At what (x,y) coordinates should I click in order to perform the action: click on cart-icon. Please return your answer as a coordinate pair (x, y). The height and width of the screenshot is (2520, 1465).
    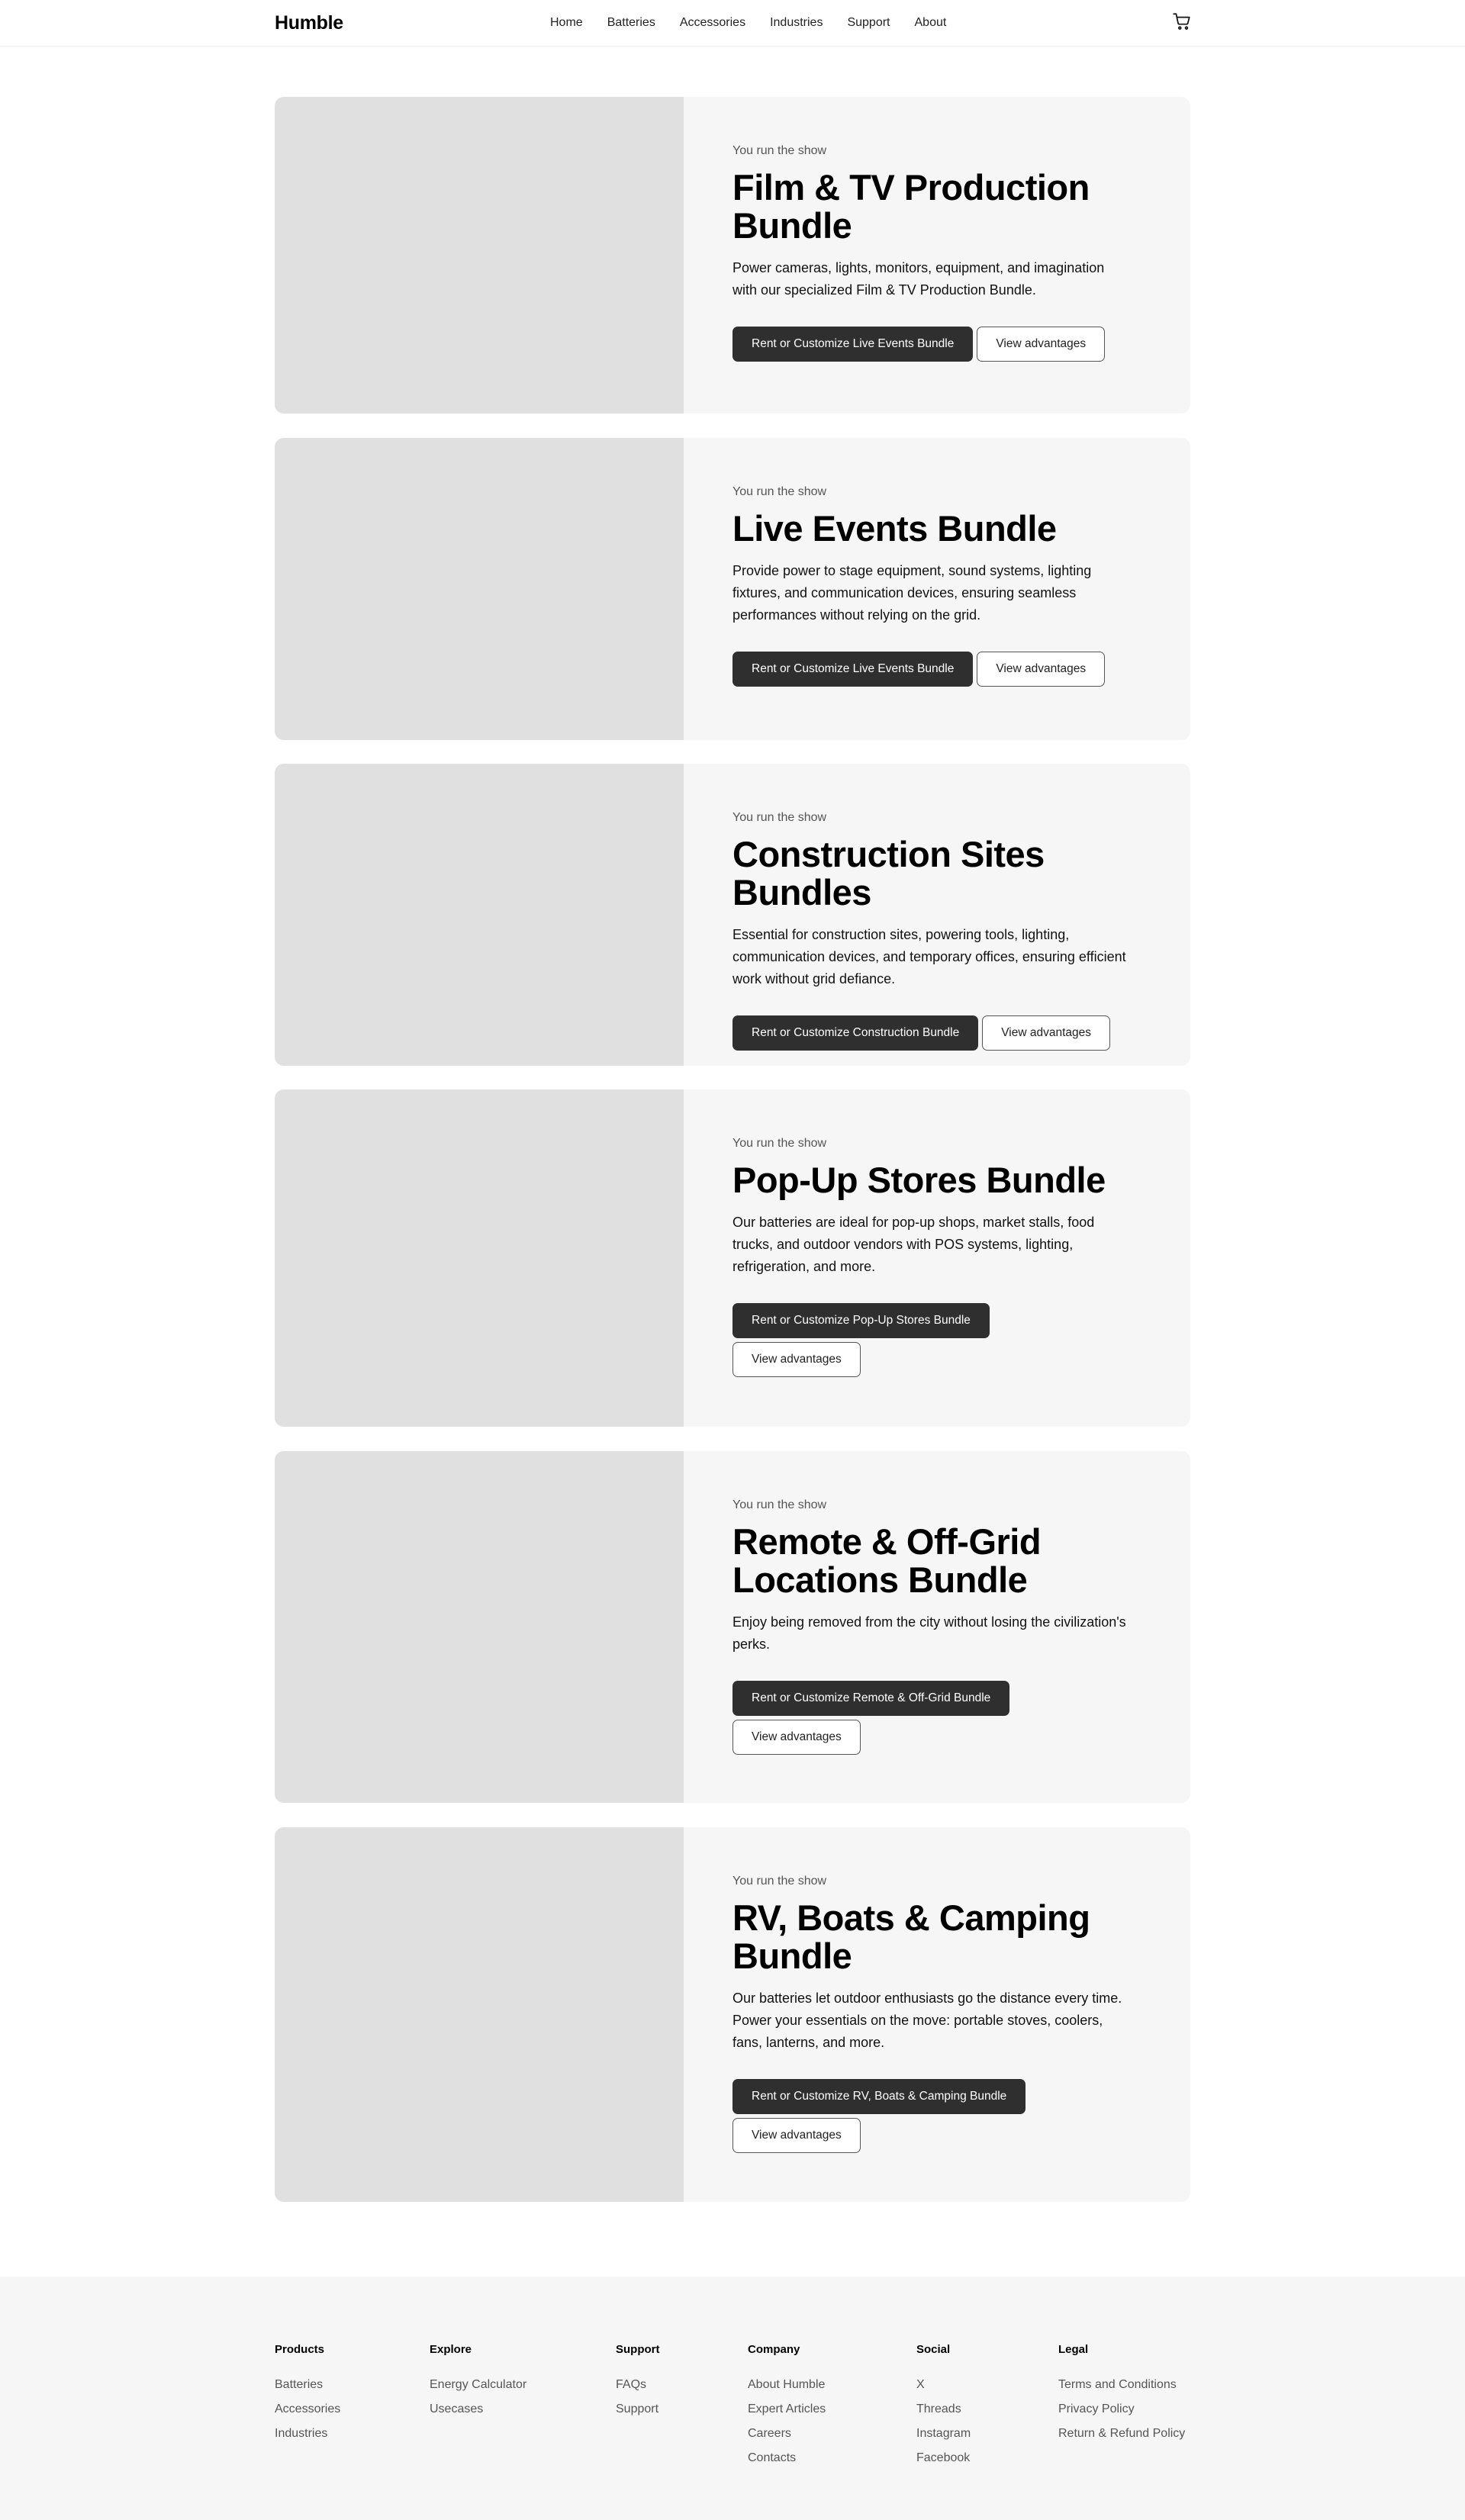
    Looking at the image, I should click on (1182, 21).